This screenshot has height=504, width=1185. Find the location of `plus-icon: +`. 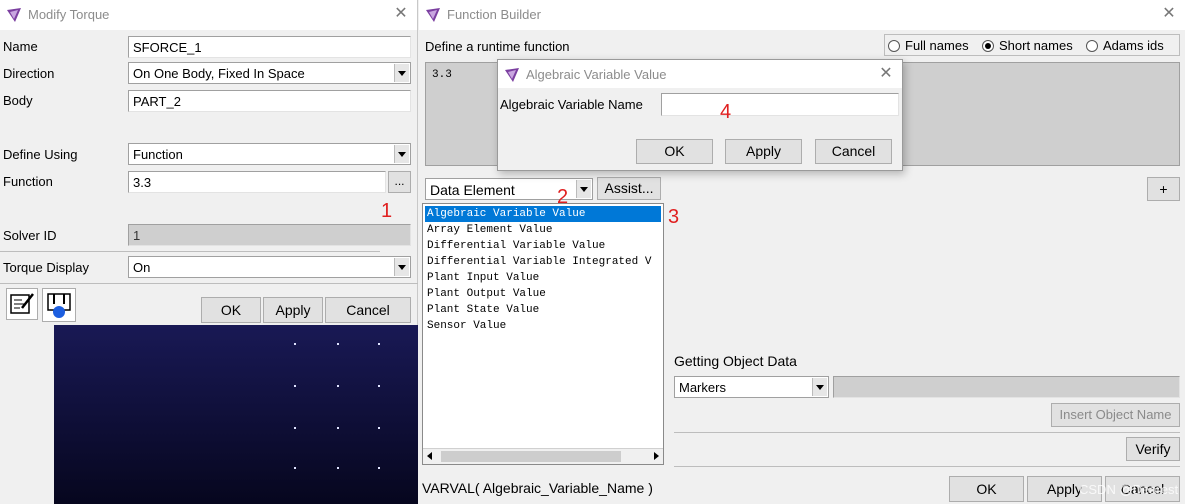

plus-icon: + is located at coordinates (1163, 189).